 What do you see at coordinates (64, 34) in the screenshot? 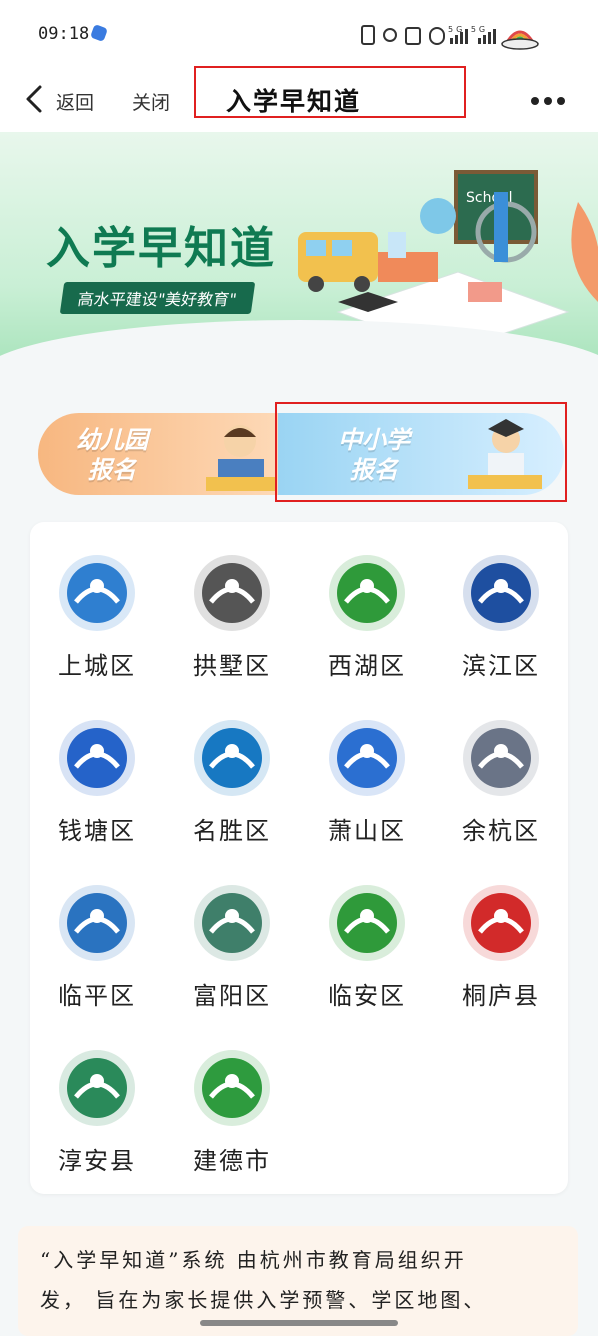
I see `status-time: 09:18` at bounding box center [64, 34].